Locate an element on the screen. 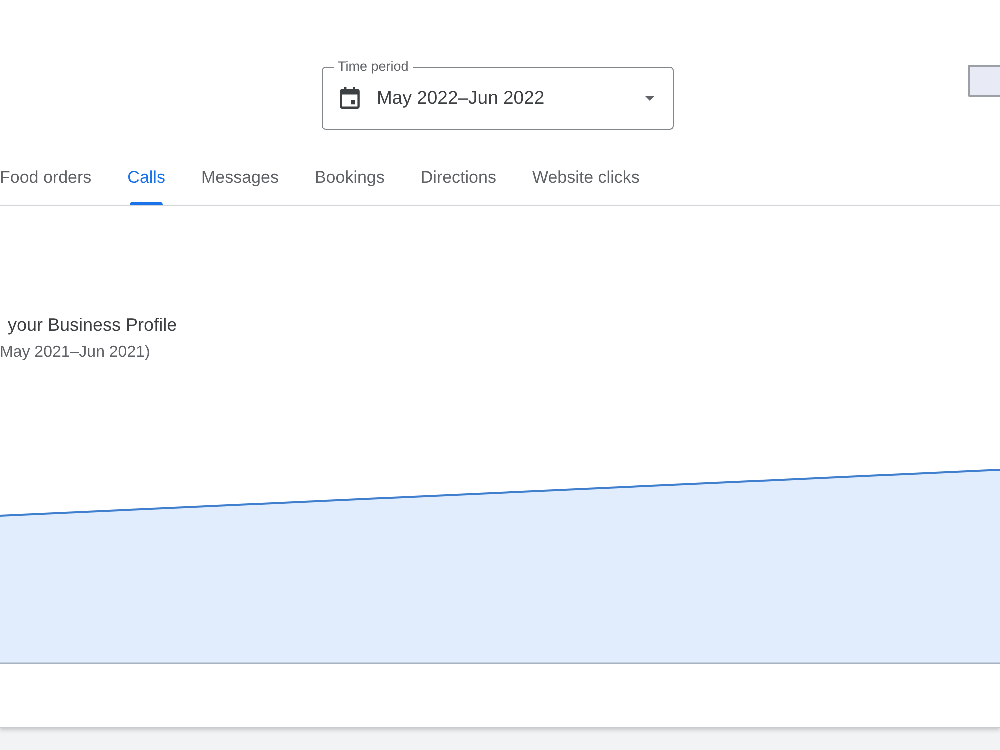 This screenshot has height=750, width=1000. dropdown-caret-icon is located at coordinates (650, 98).